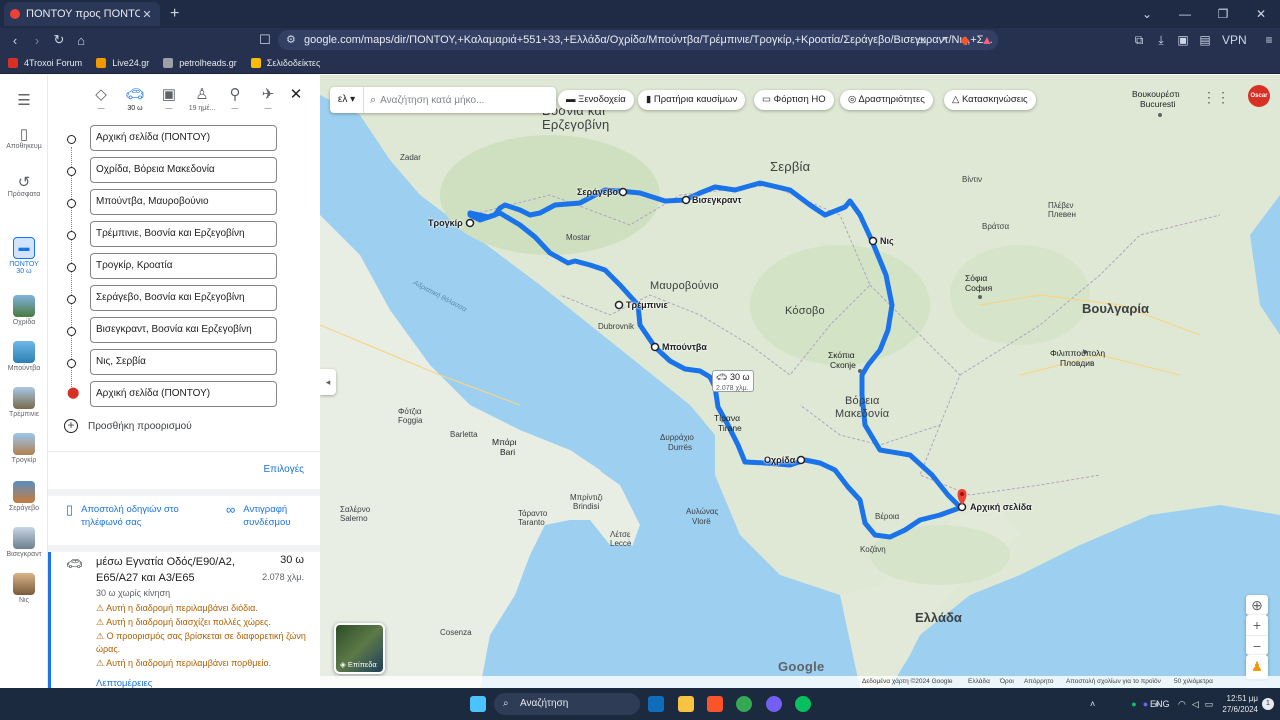 The image size is (1280, 720). Describe the element at coordinates (24, 496) in the screenshot. I see `rail-place-sarajevo: Σεράγεβο` at that location.